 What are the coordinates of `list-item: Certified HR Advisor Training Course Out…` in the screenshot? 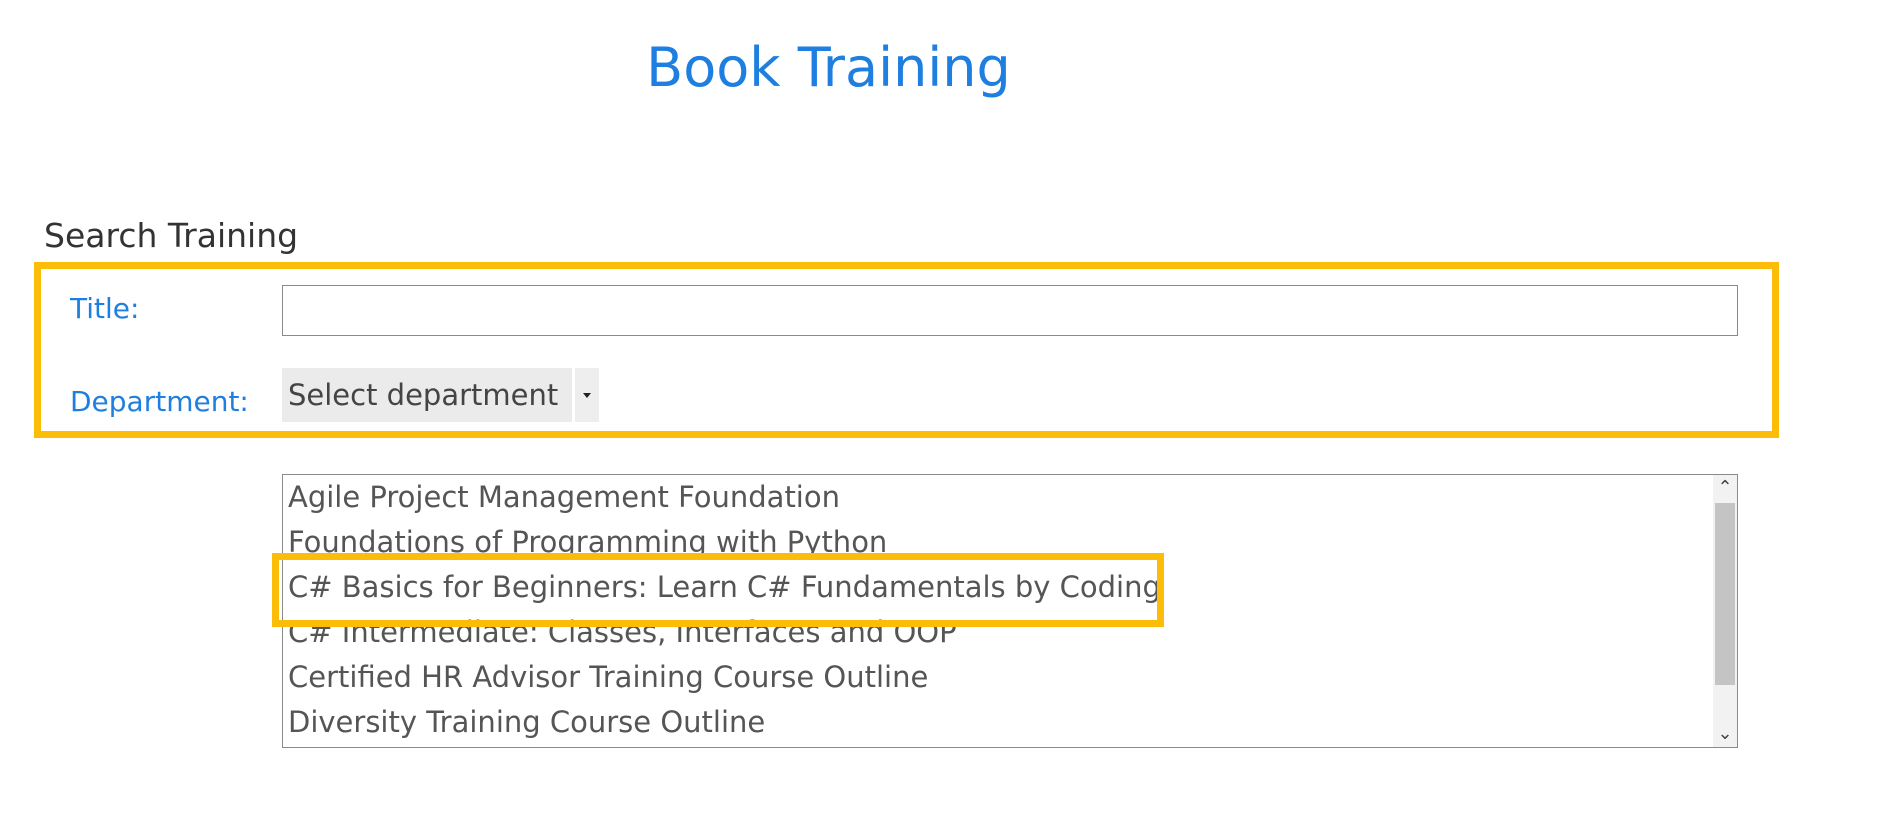 It's located at (998, 677).